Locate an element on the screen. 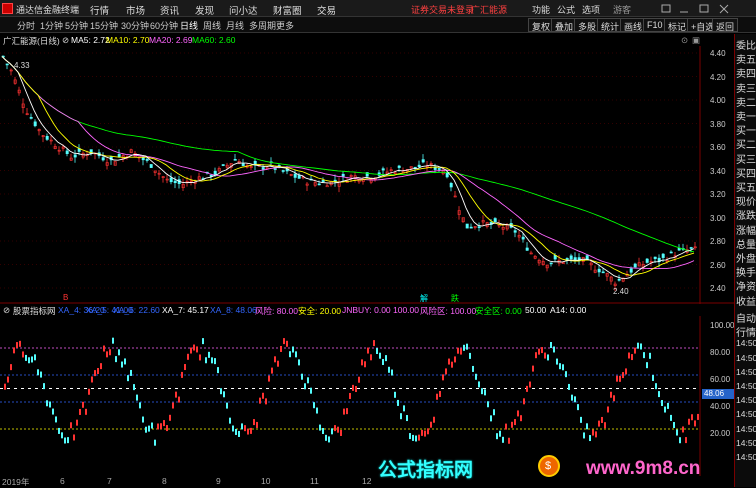  period-30min: 30分钟 is located at coordinates (135, 25).